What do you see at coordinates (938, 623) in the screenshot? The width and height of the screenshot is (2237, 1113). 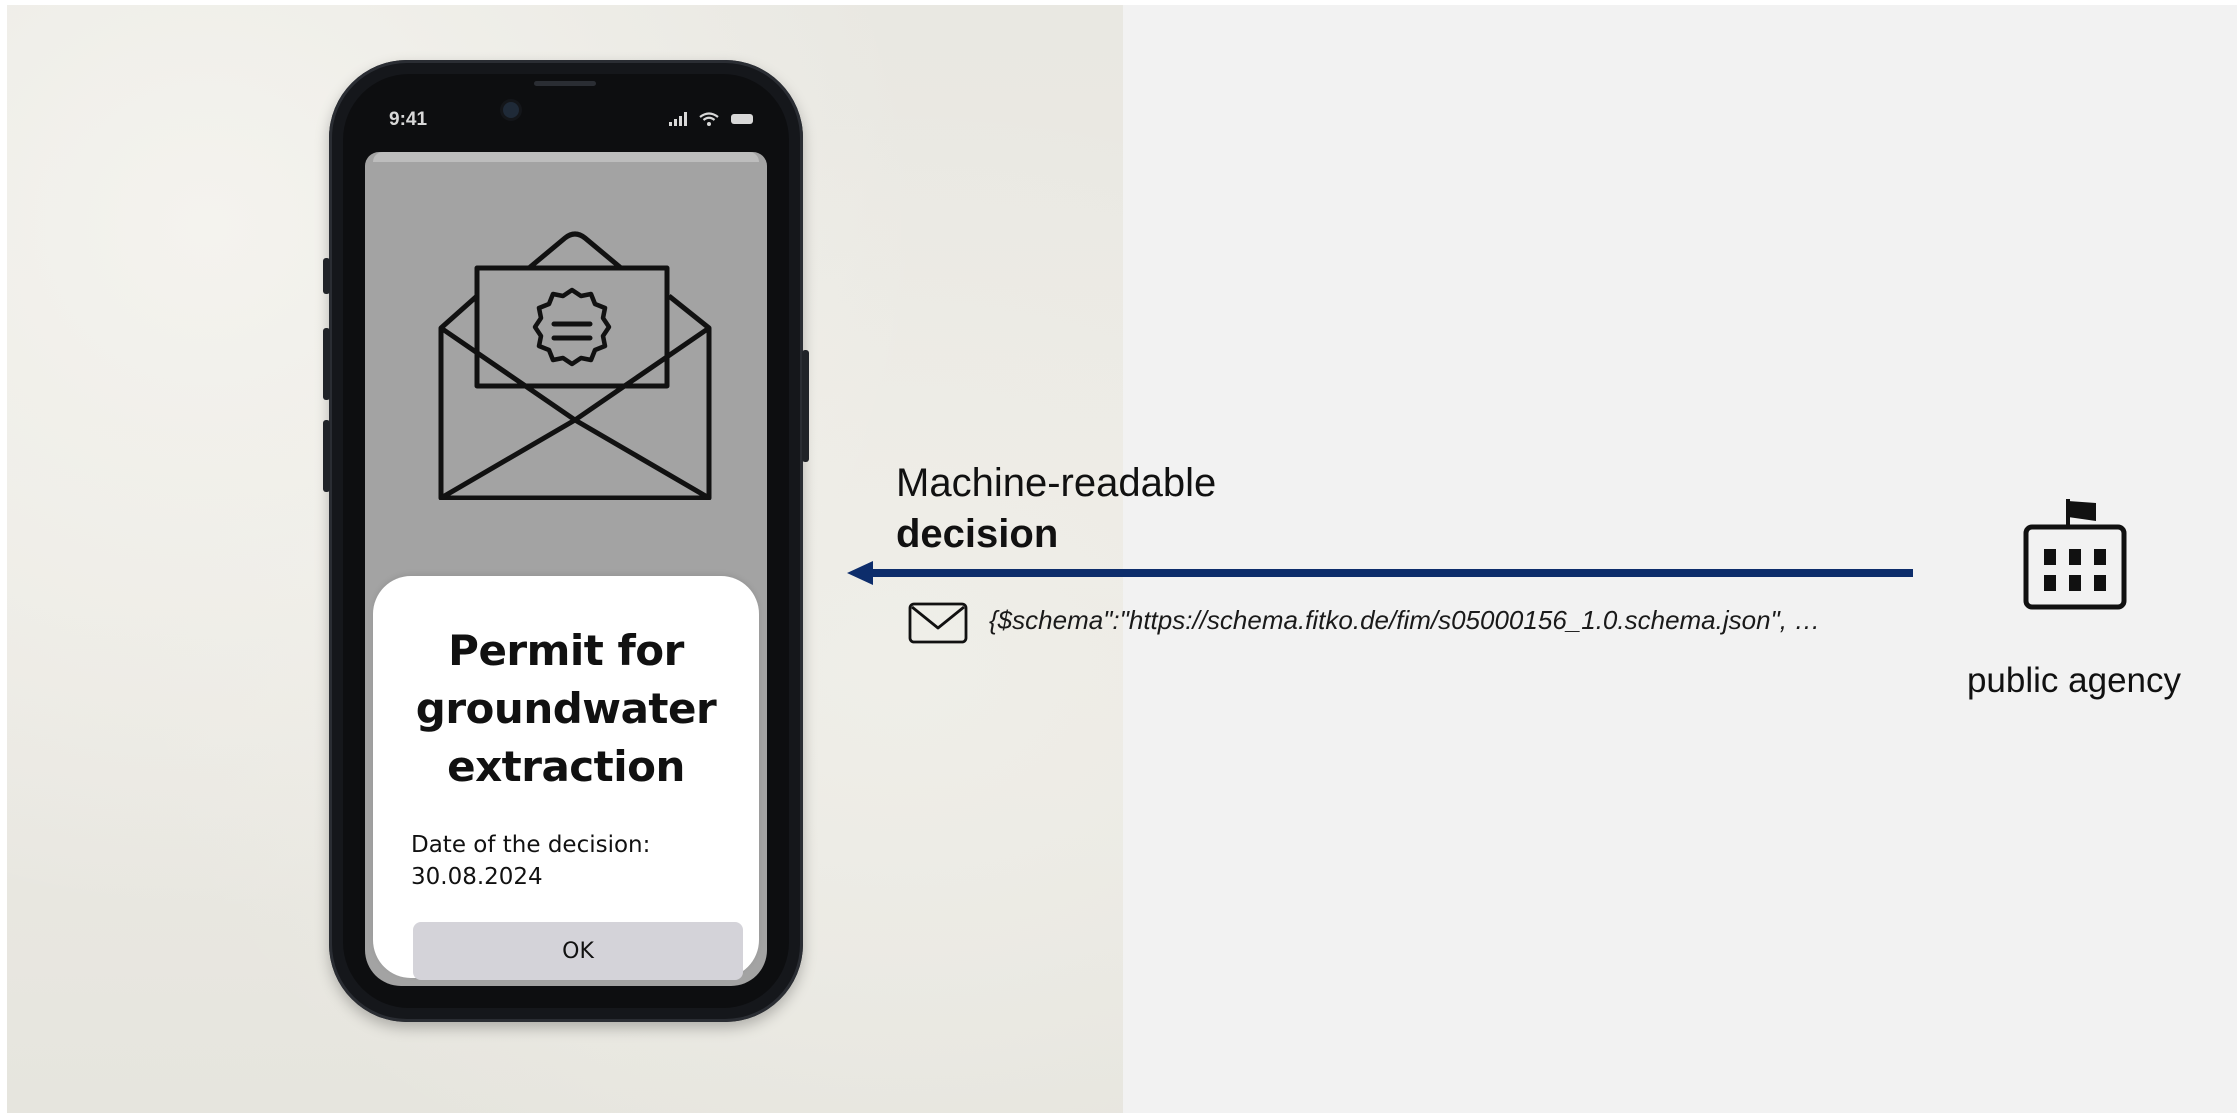 I see `envelope-icon` at bounding box center [938, 623].